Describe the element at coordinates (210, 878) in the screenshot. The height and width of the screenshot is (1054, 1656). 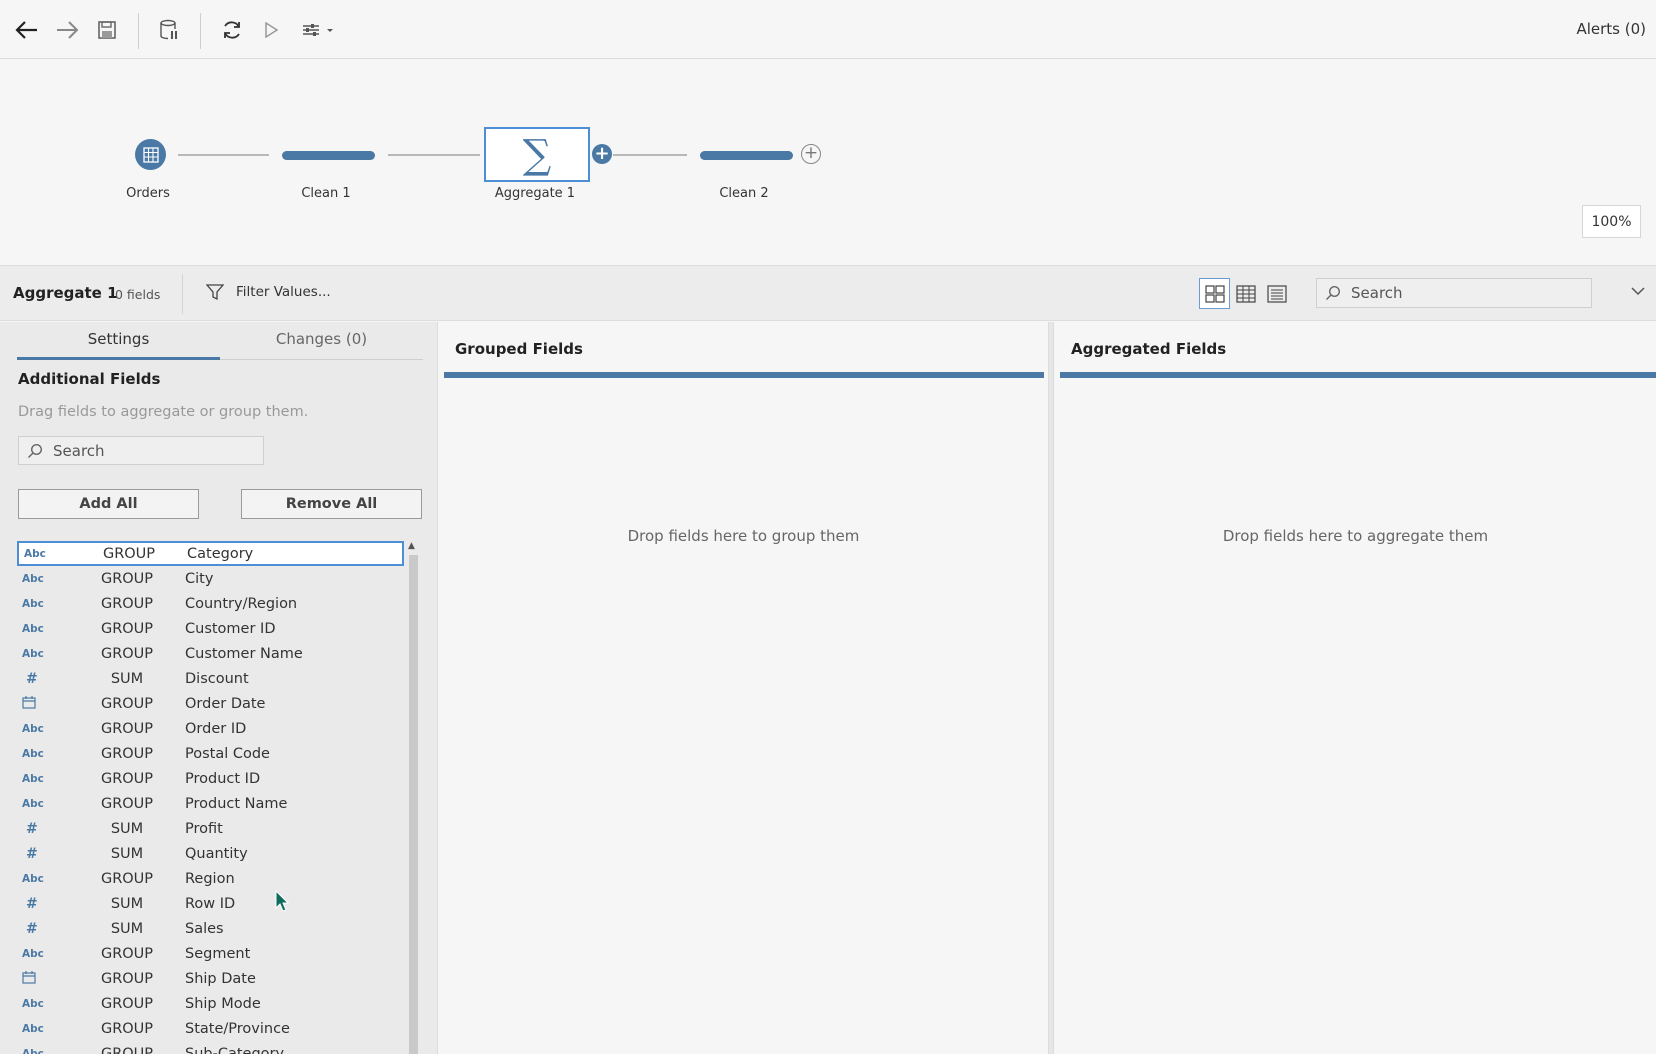
I see `field-row: Abc GROUP Region` at that location.